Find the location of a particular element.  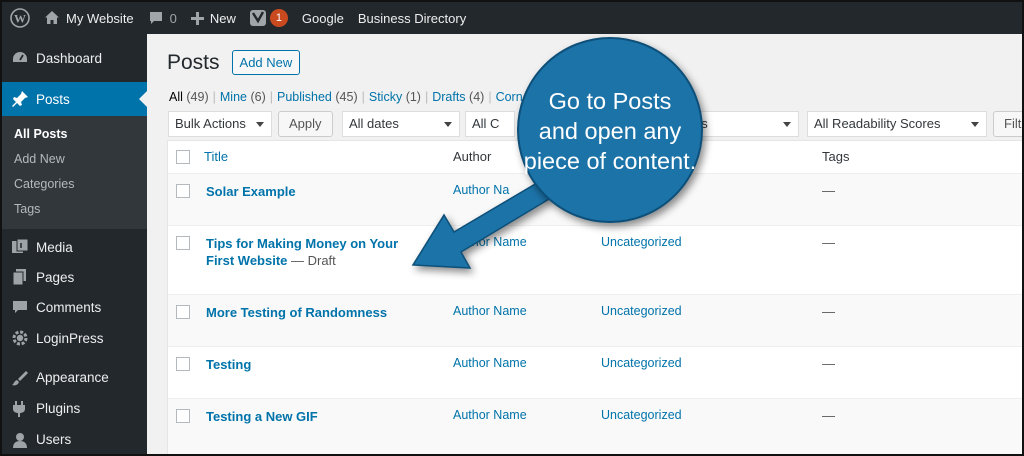

brush-icon is located at coordinates (20, 378).